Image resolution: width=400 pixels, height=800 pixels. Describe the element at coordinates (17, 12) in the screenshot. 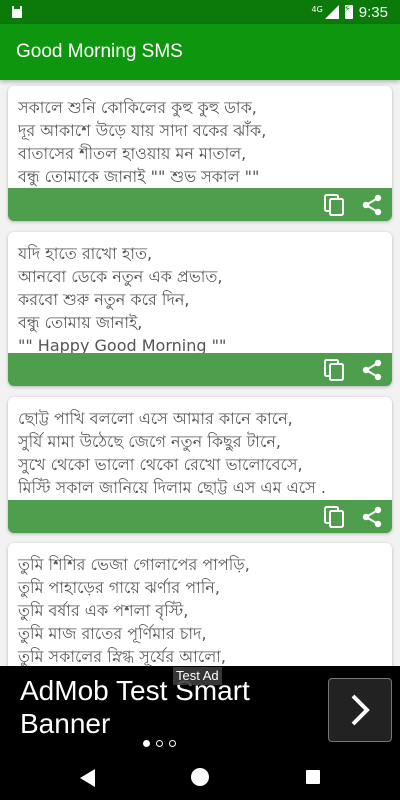

I see `sd-card-icon` at that location.